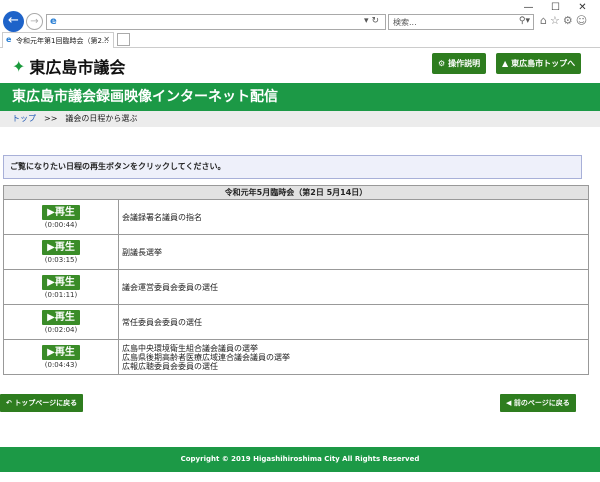 This screenshot has width=600, height=482. I want to click on back-to-top-button: ↶ トップページに戻る, so click(42, 403).